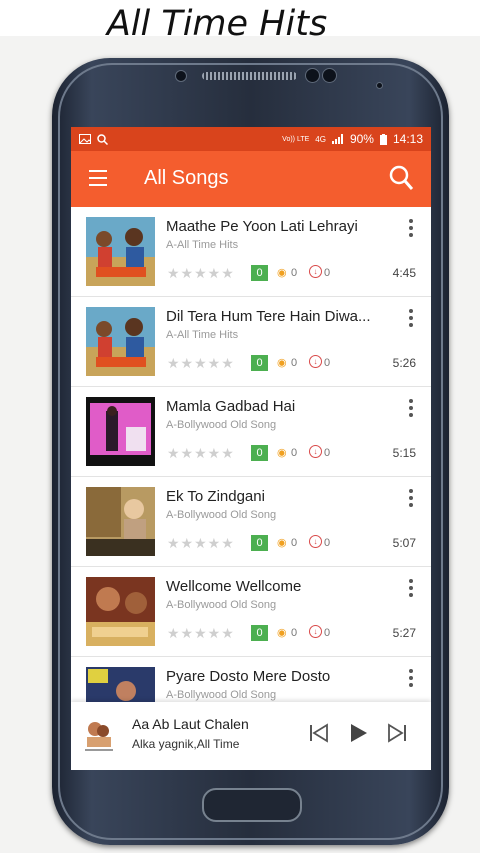 Image resolution: width=480 pixels, height=853 pixels. Describe the element at coordinates (404, 543) in the screenshot. I see `song-duration: 5:07` at that location.